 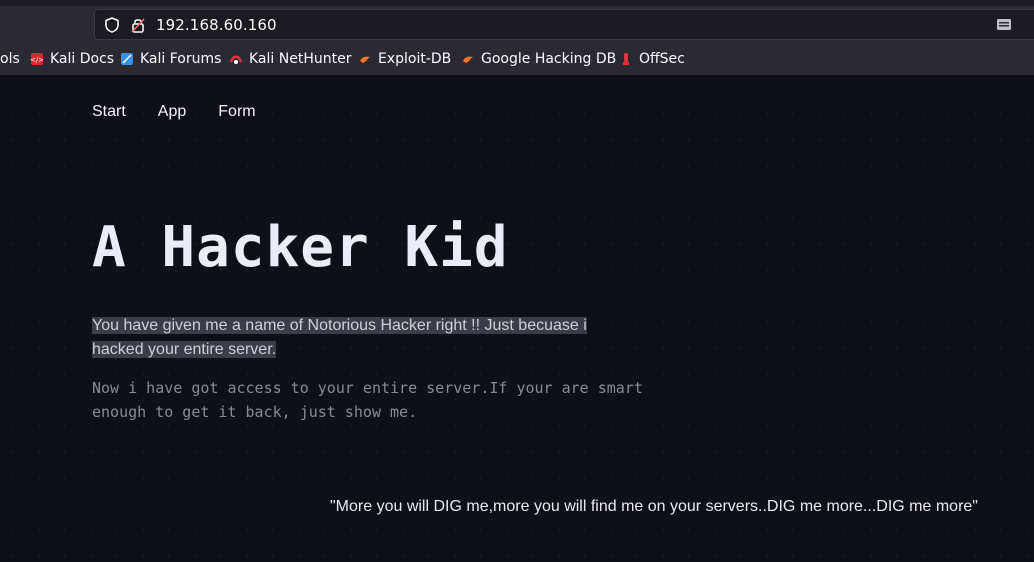 I want to click on url-text: 192.168.60.160, so click(x=216, y=25).